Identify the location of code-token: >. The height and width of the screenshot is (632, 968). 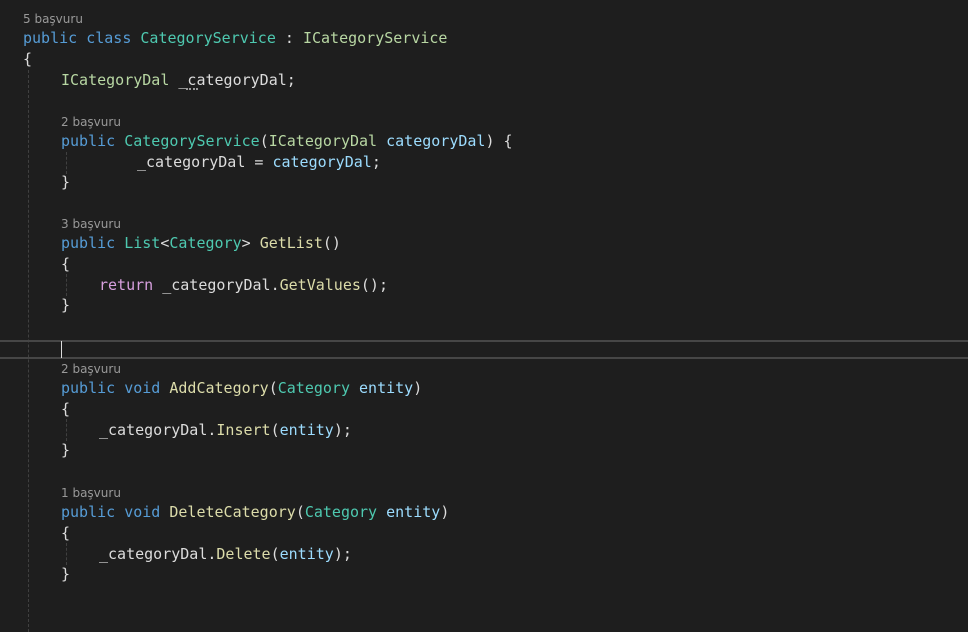
(250, 243).